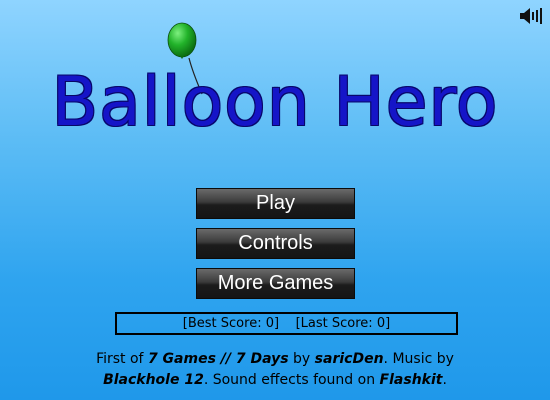 Image resolution: width=550 pixels, height=400 pixels. Describe the element at coordinates (418, 359) in the screenshot. I see `credits-music-by: . Music by` at that location.